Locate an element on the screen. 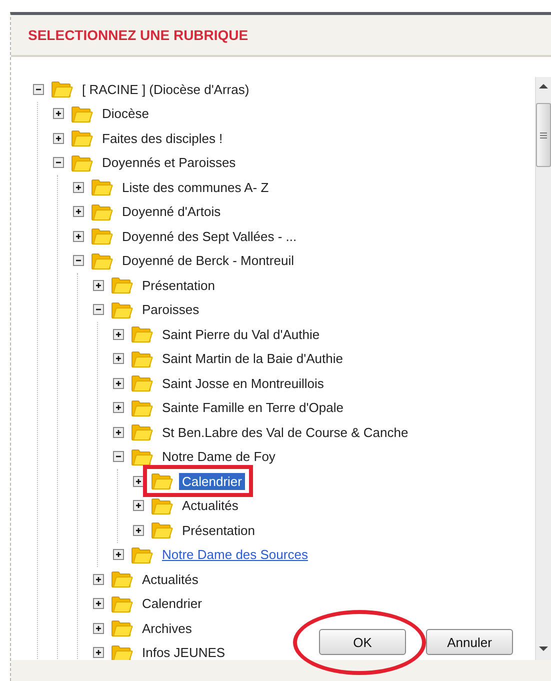  tree-item: St Ben.Labre des Val de Course & Canche is located at coordinates (285, 432).